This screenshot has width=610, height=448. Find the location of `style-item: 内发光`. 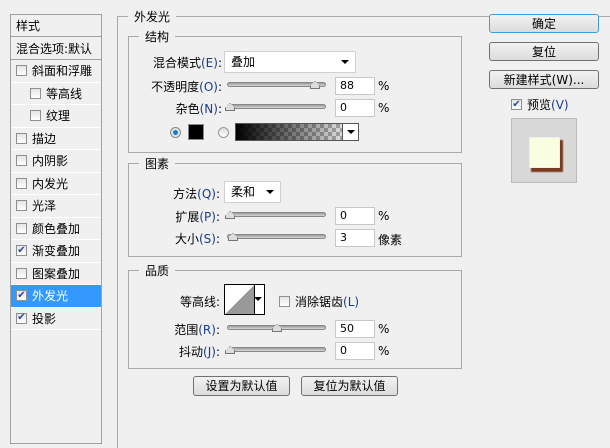

style-item: 内发光 is located at coordinates (56, 184).